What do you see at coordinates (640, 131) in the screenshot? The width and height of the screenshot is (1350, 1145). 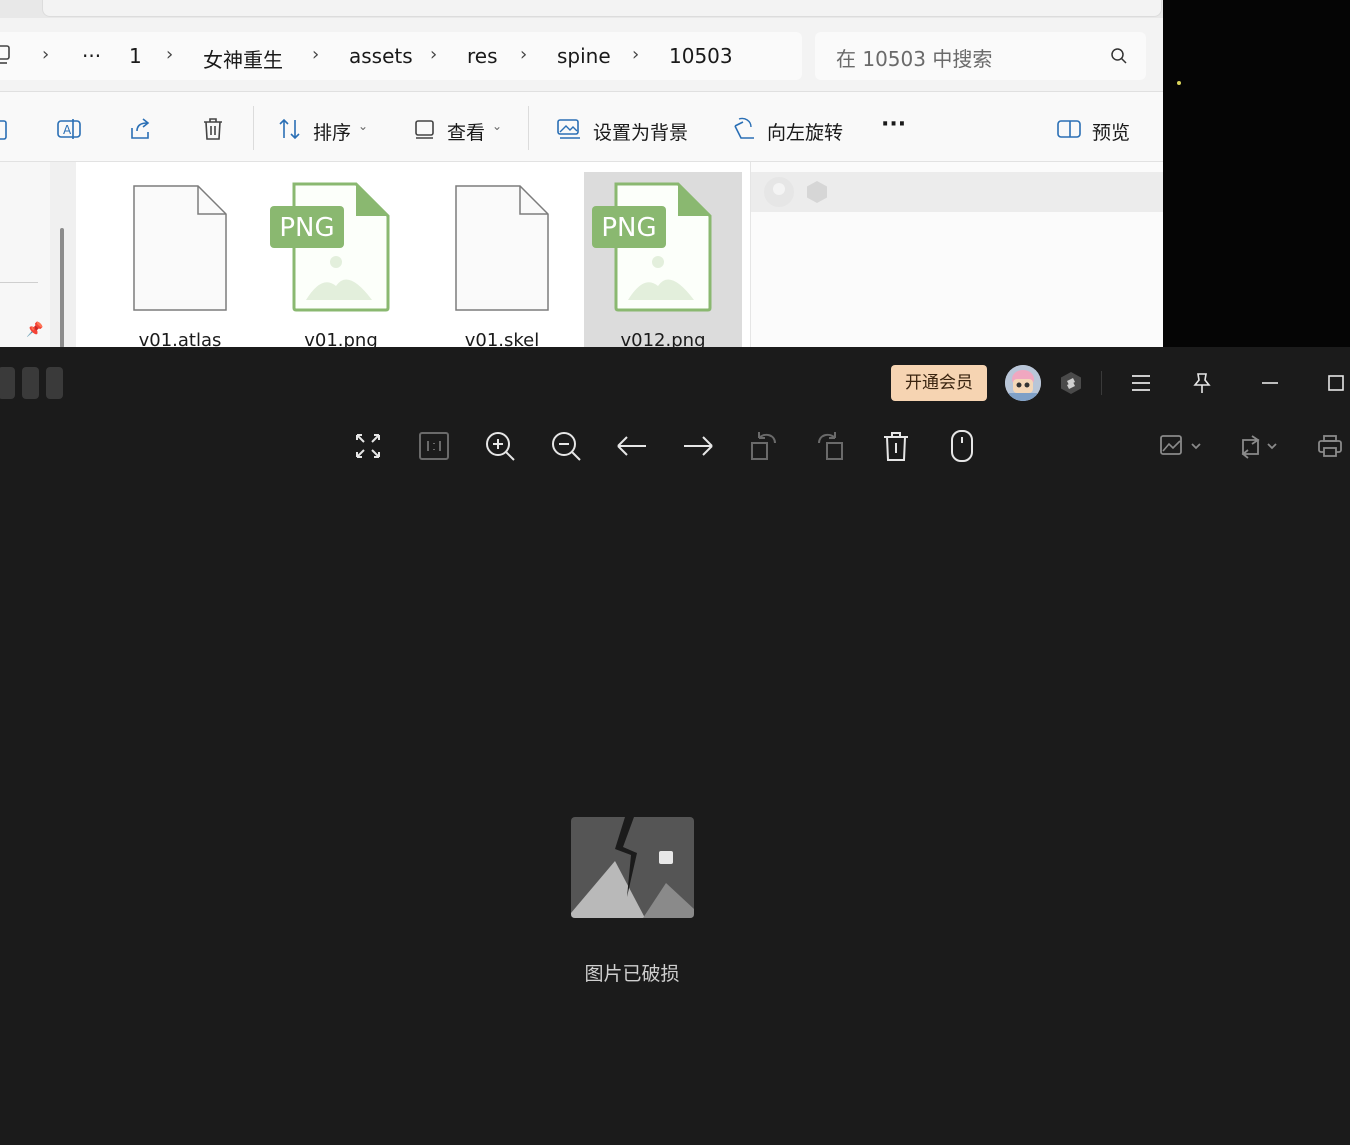 I see `set-background-button: 设置为背景` at bounding box center [640, 131].